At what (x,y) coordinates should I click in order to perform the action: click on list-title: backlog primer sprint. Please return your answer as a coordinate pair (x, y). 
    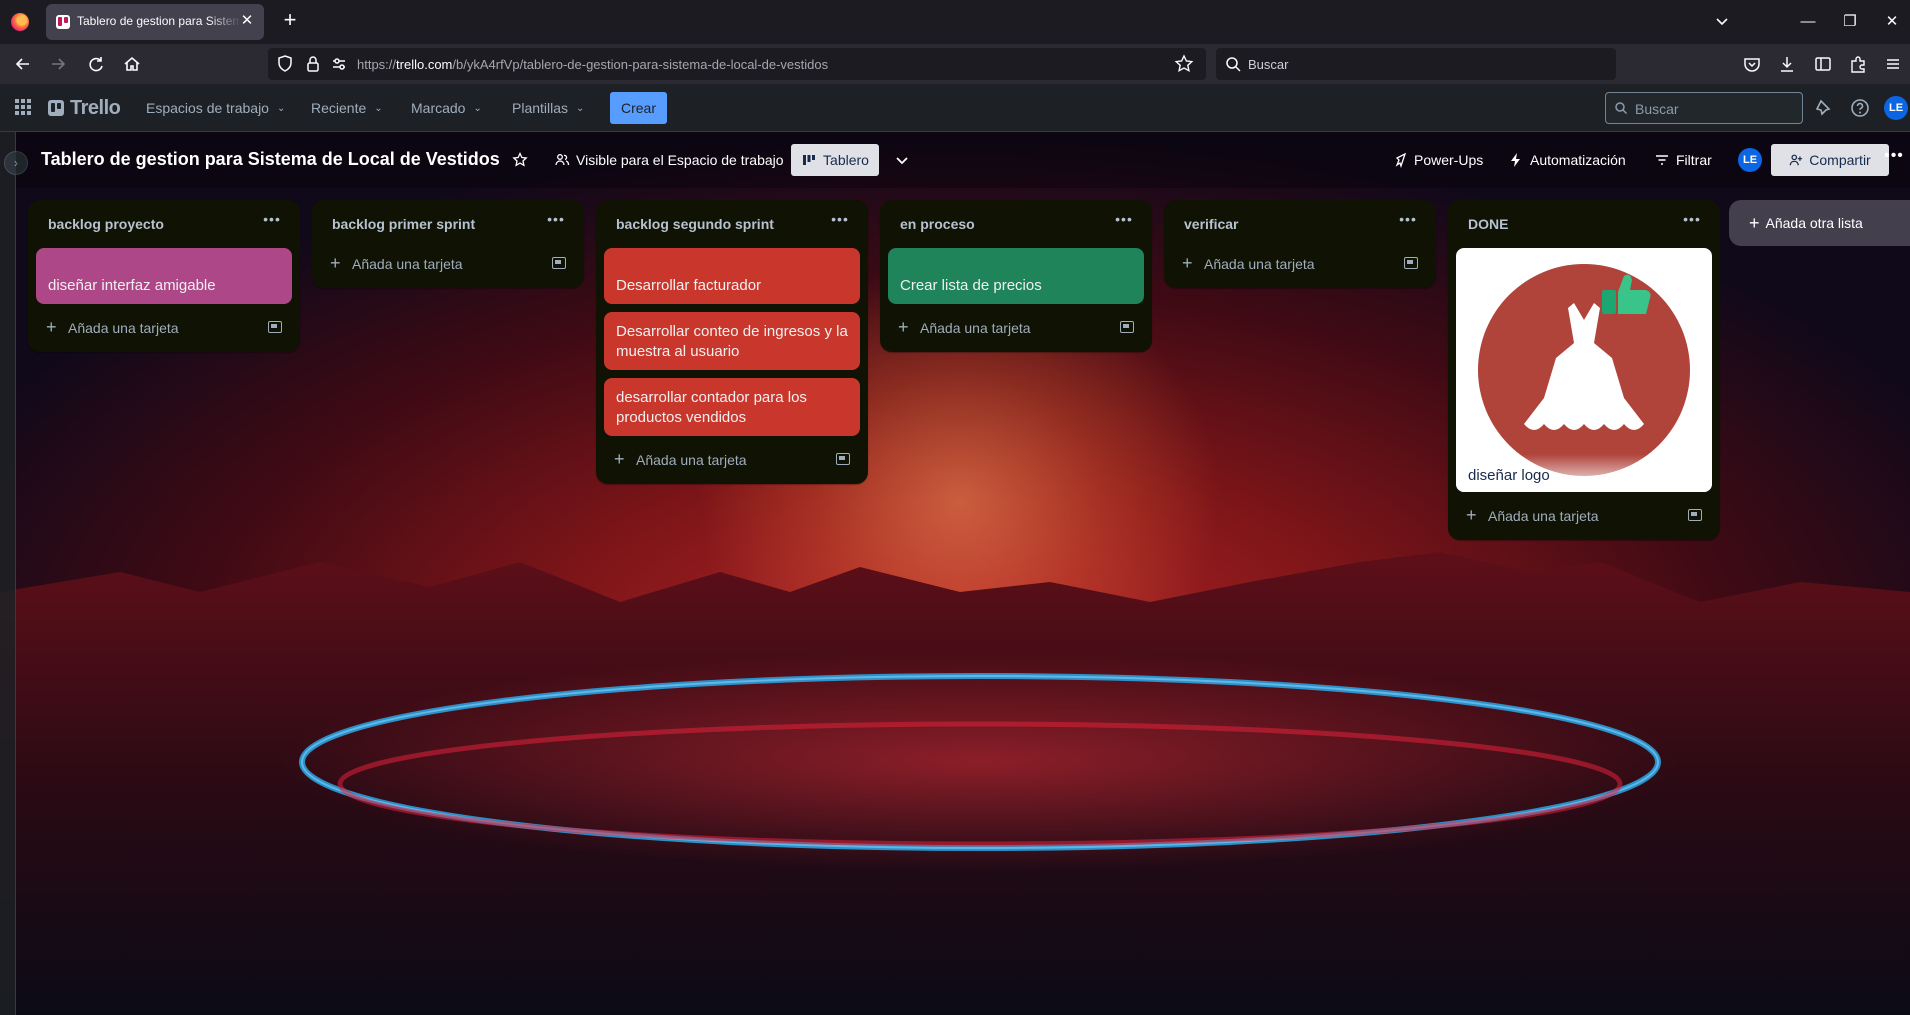
    Looking at the image, I should click on (403, 224).